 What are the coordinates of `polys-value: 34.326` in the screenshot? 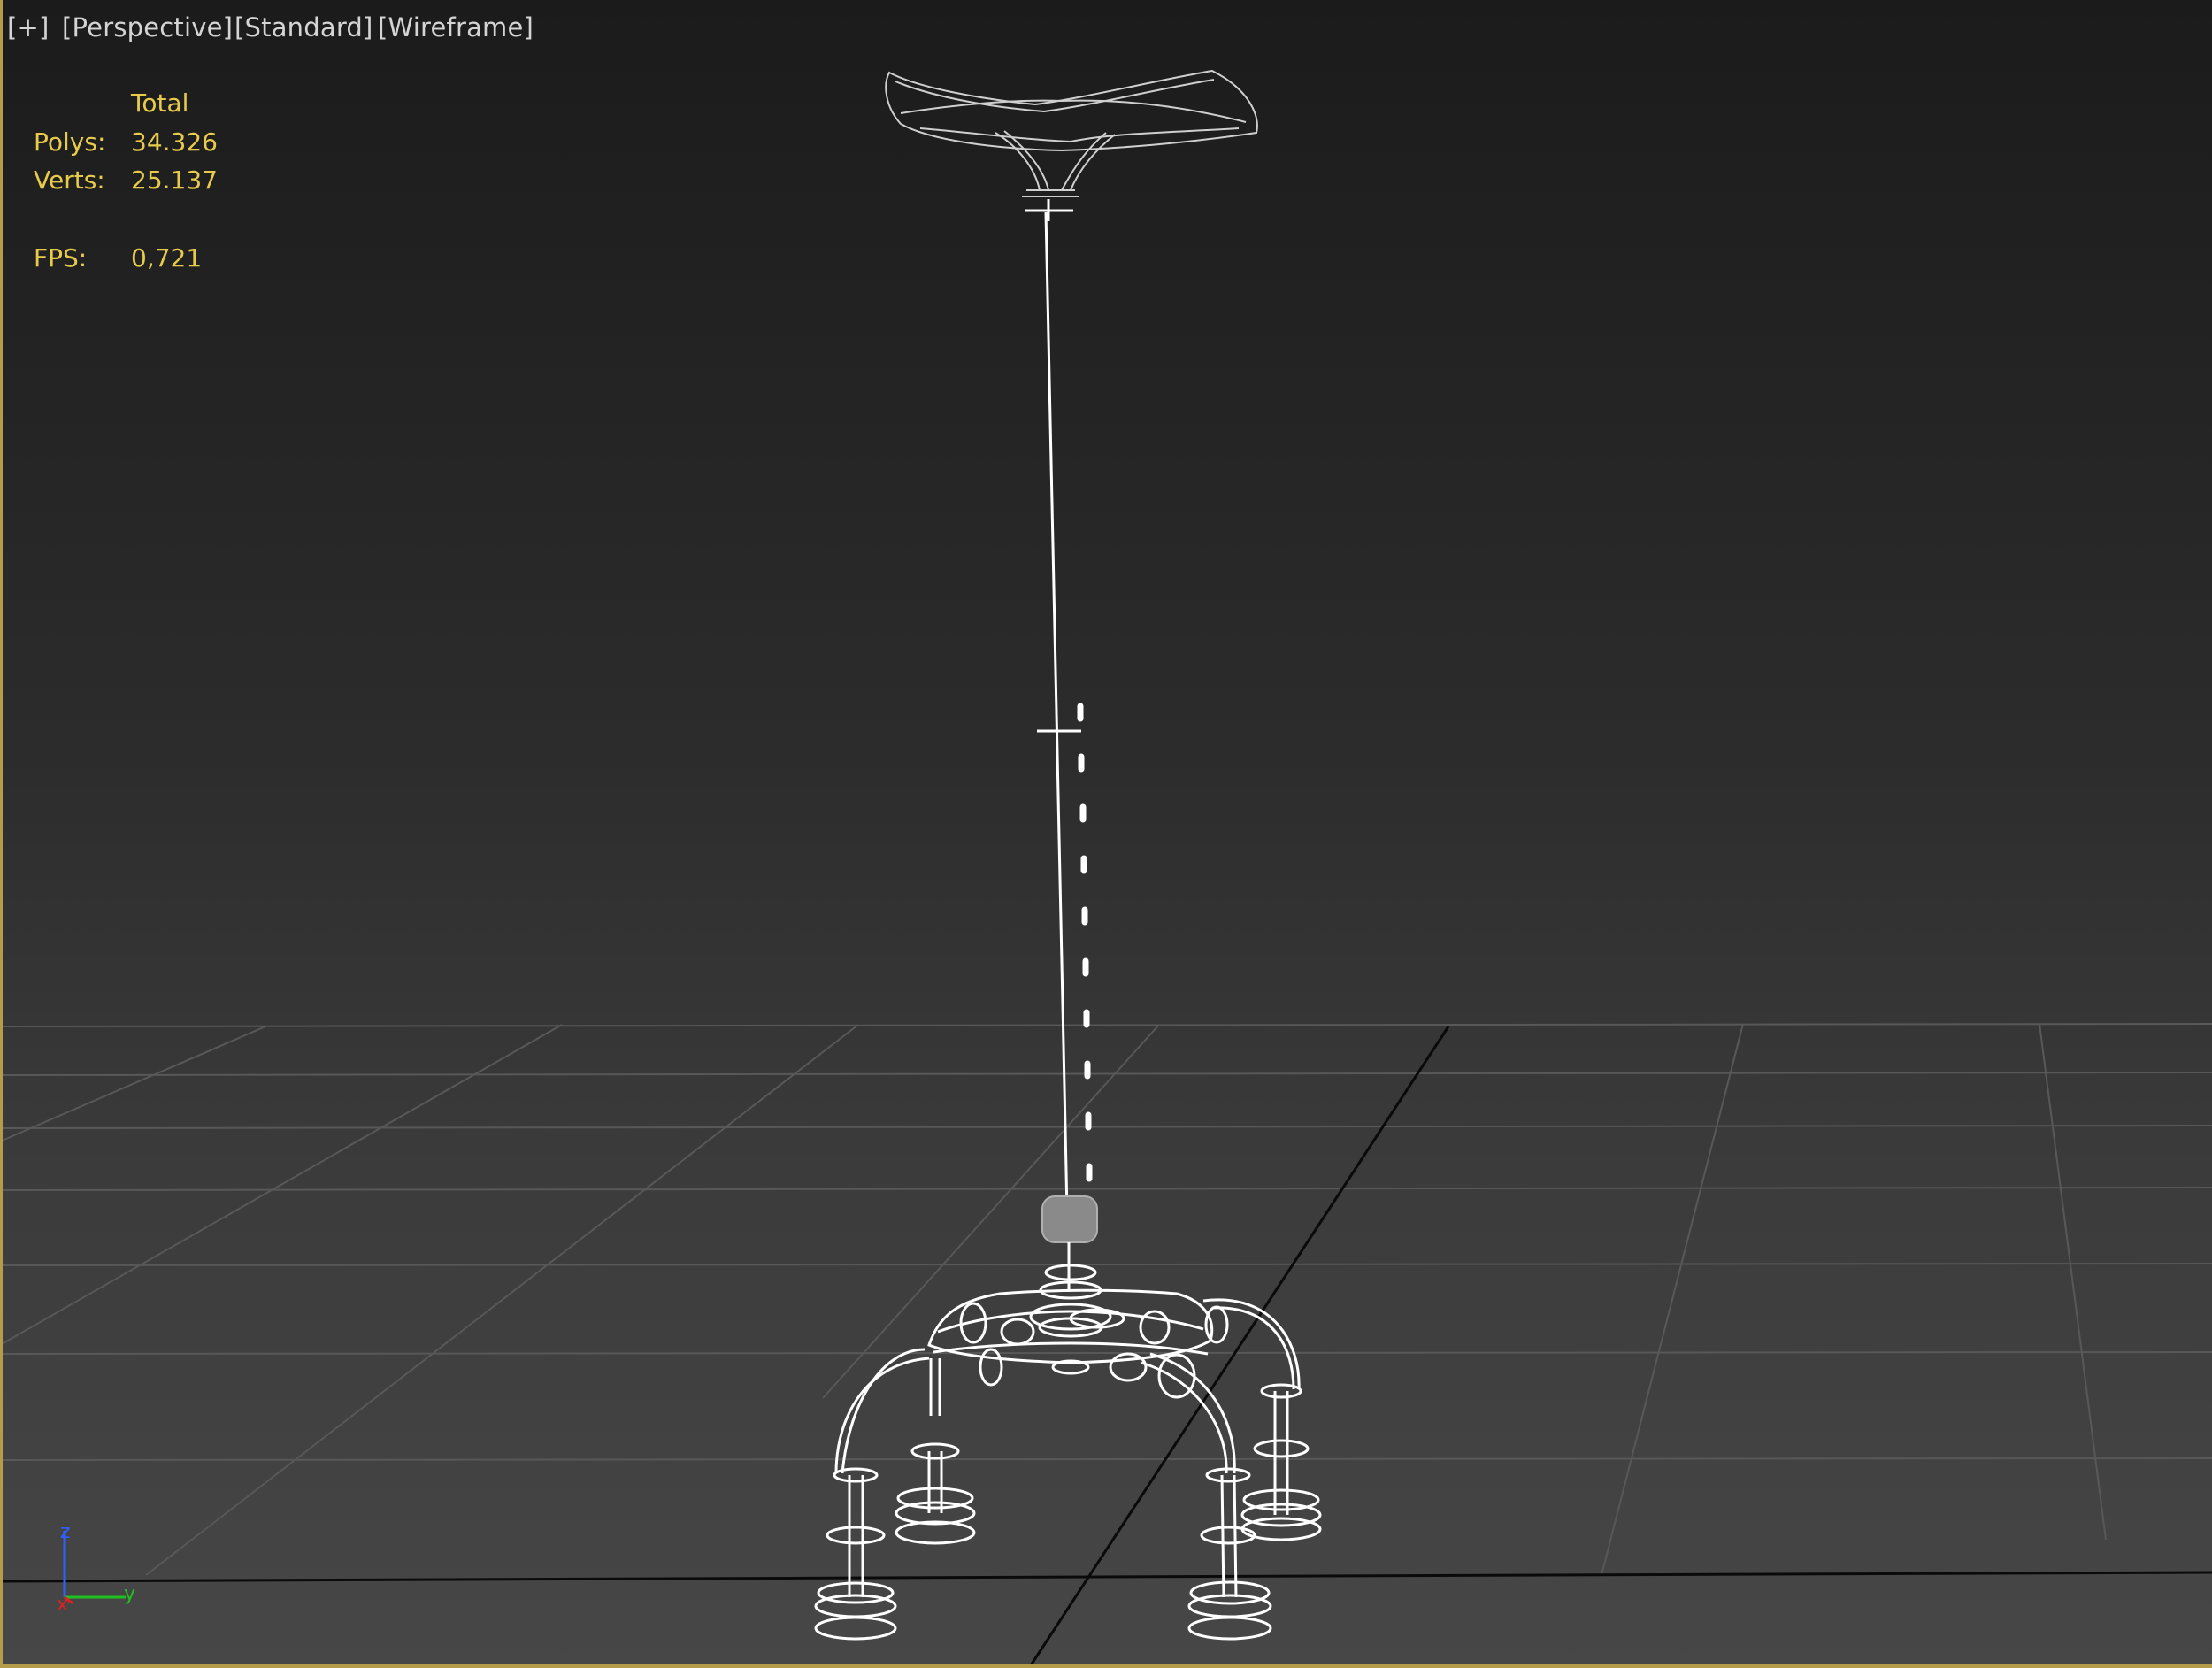 It's located at (175, 142).